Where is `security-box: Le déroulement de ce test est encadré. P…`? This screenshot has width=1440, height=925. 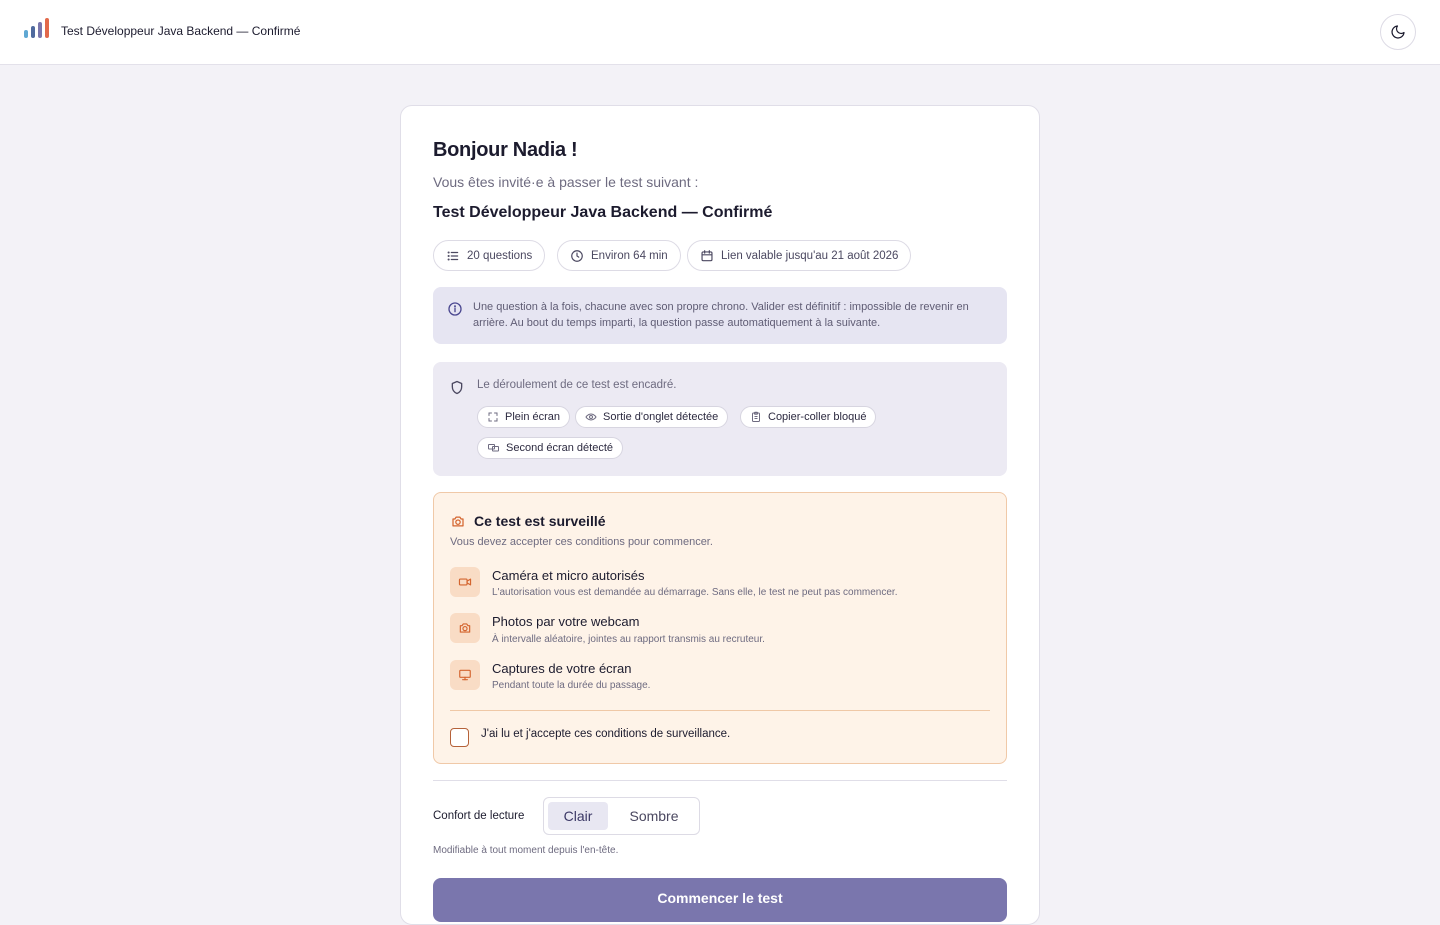
security-box: Le déroulement de ce test est encadré. P… is located at coordinates (720, 419).